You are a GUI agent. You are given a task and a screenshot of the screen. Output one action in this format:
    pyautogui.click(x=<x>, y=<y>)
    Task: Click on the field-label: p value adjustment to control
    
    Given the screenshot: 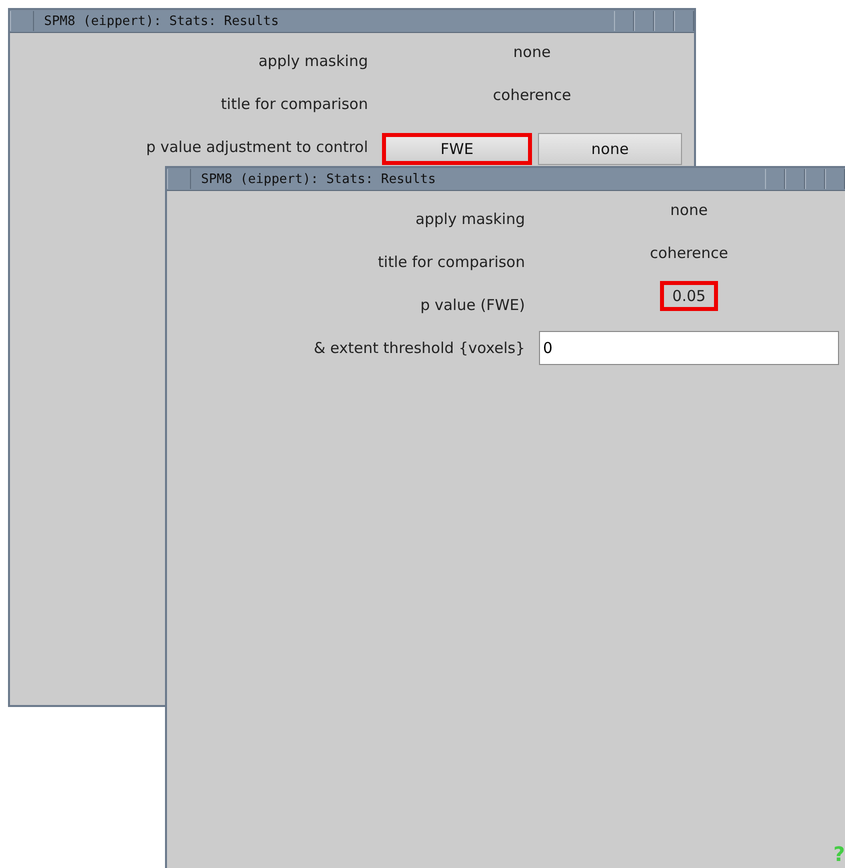 What is the action you would take?
    pyautogui.click(x=256, y=146)
    